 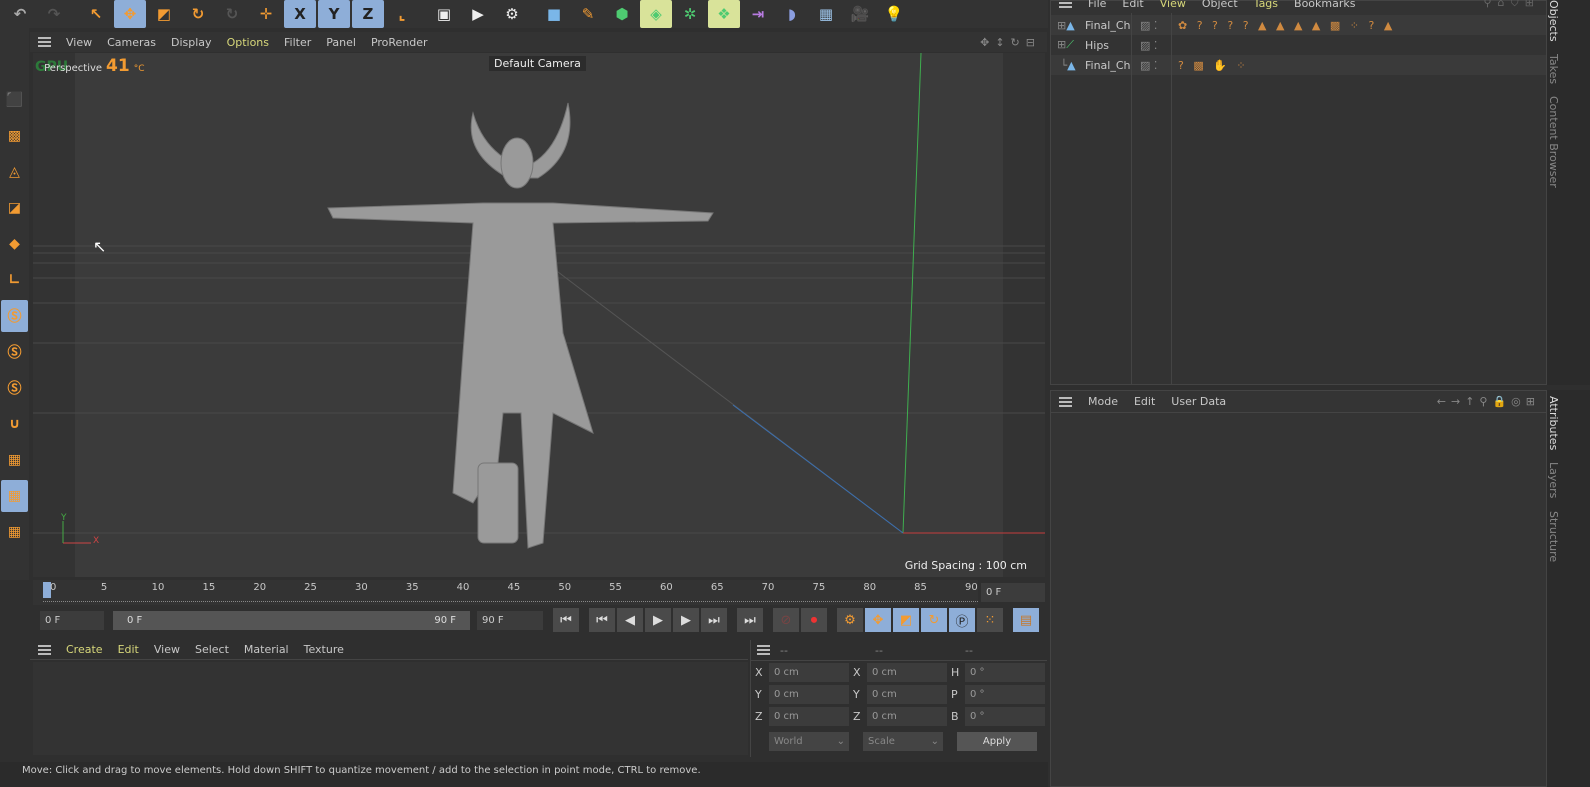 I want to click on objects-menu-icon, so click(x=1065, y=4).